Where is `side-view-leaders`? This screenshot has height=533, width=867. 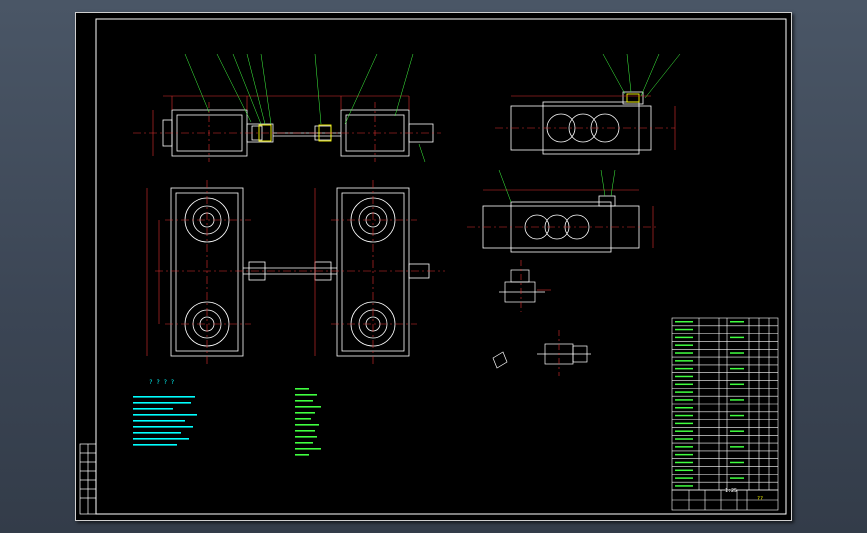 side-view-leaders is located at coordinates (589, 128).